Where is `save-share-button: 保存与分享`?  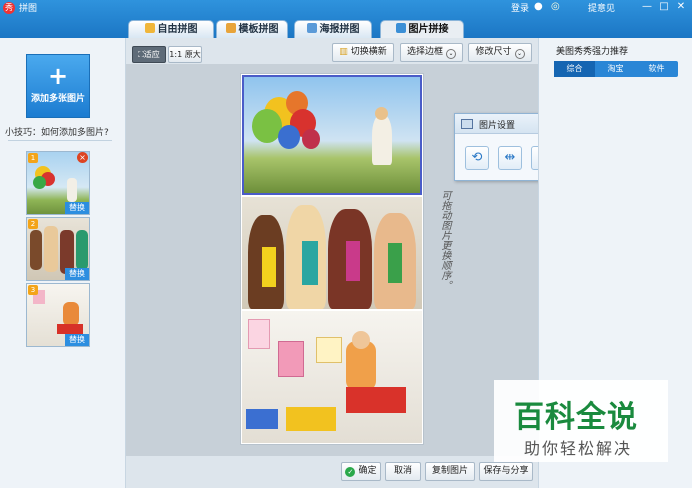 save-share-button: 保存与分享 is located at coordinates (506, 471).